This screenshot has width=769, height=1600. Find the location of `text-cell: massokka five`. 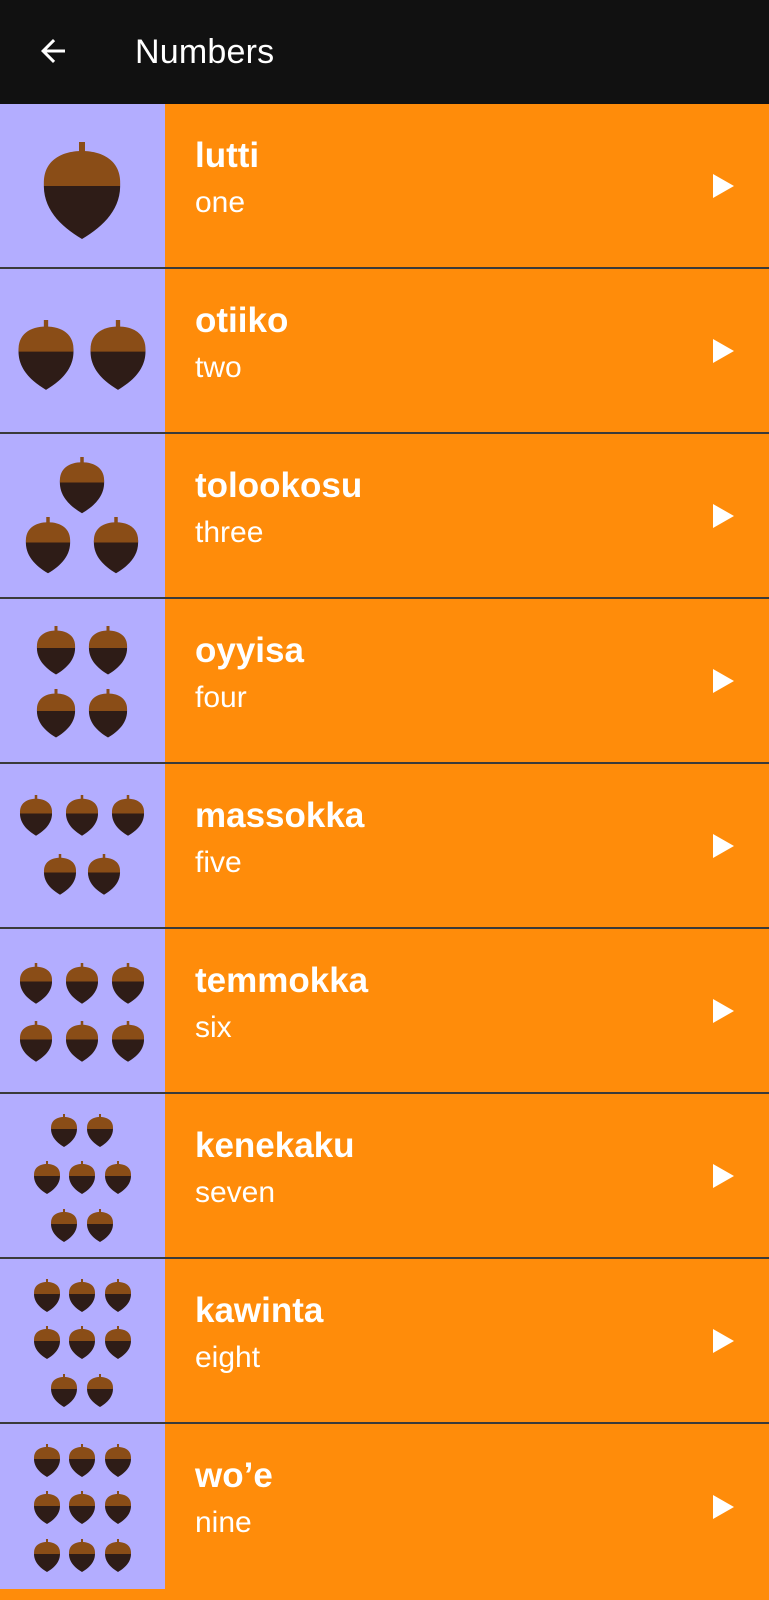

text-cell: massokka five is located at coordinates (467, 845).